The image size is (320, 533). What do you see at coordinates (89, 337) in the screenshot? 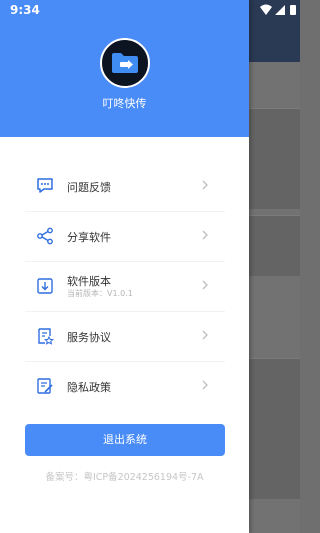
I see `menu-item-label: 服务协议` at bounding box center [89, 337].